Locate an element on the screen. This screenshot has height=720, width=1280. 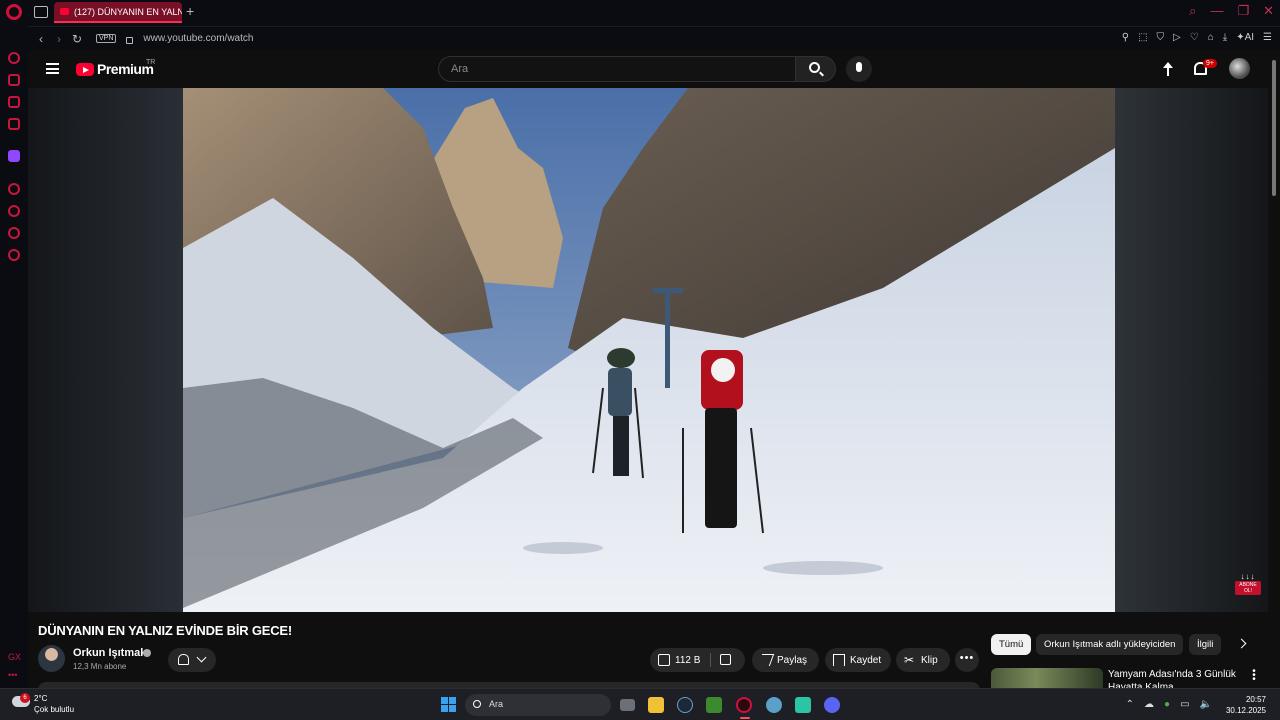
aria-icon is located at coordinates (14, 58).